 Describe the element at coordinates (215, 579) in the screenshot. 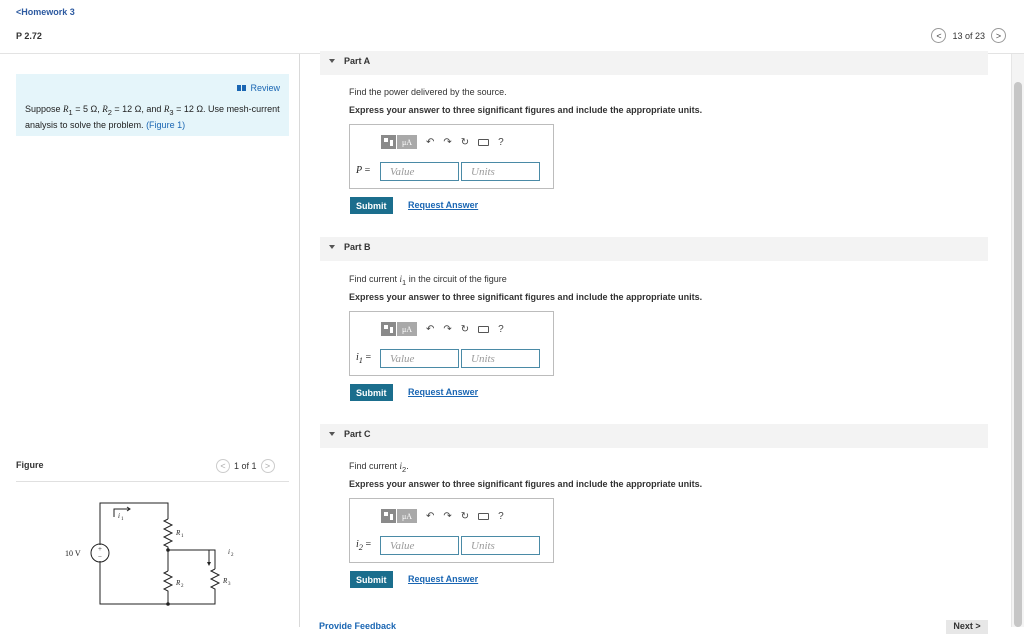

I see `resistor-r3` at that location.